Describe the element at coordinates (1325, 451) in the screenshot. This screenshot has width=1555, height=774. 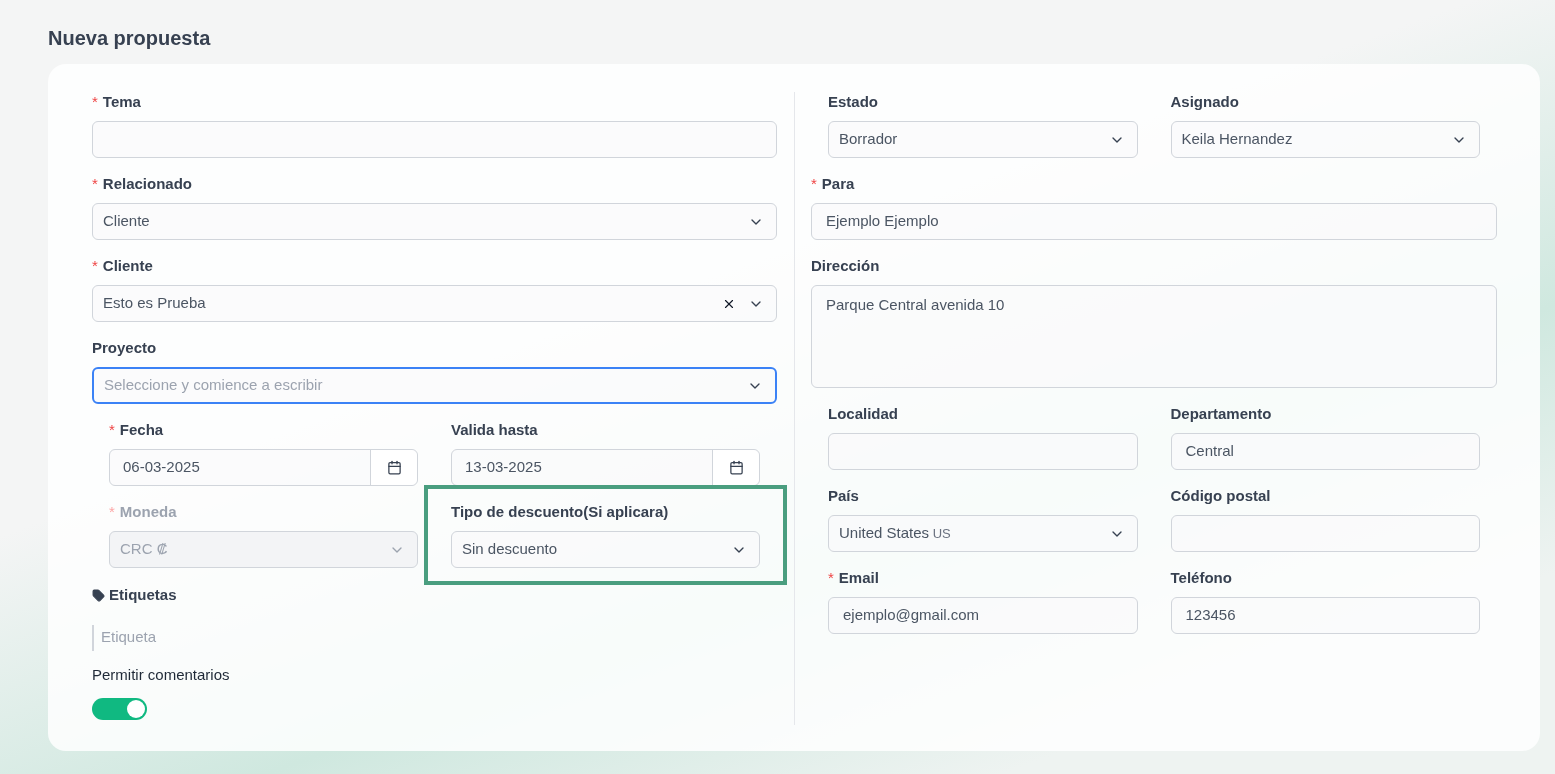
I see `text-field: Central` at that location.